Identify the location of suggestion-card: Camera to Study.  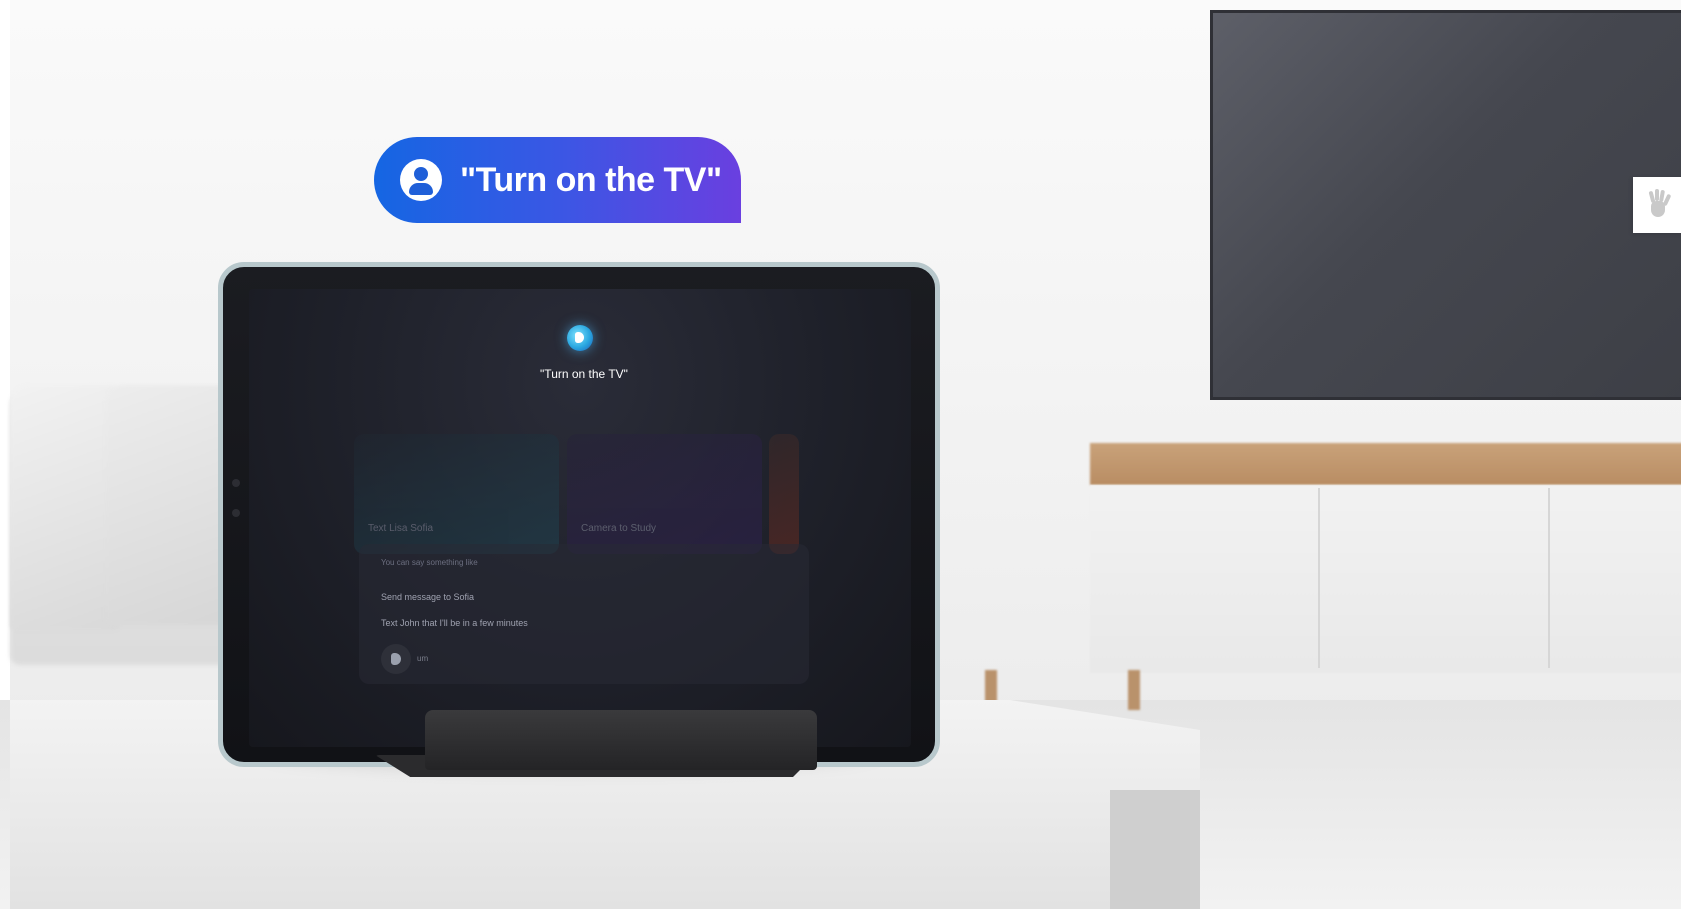
(664, 494).